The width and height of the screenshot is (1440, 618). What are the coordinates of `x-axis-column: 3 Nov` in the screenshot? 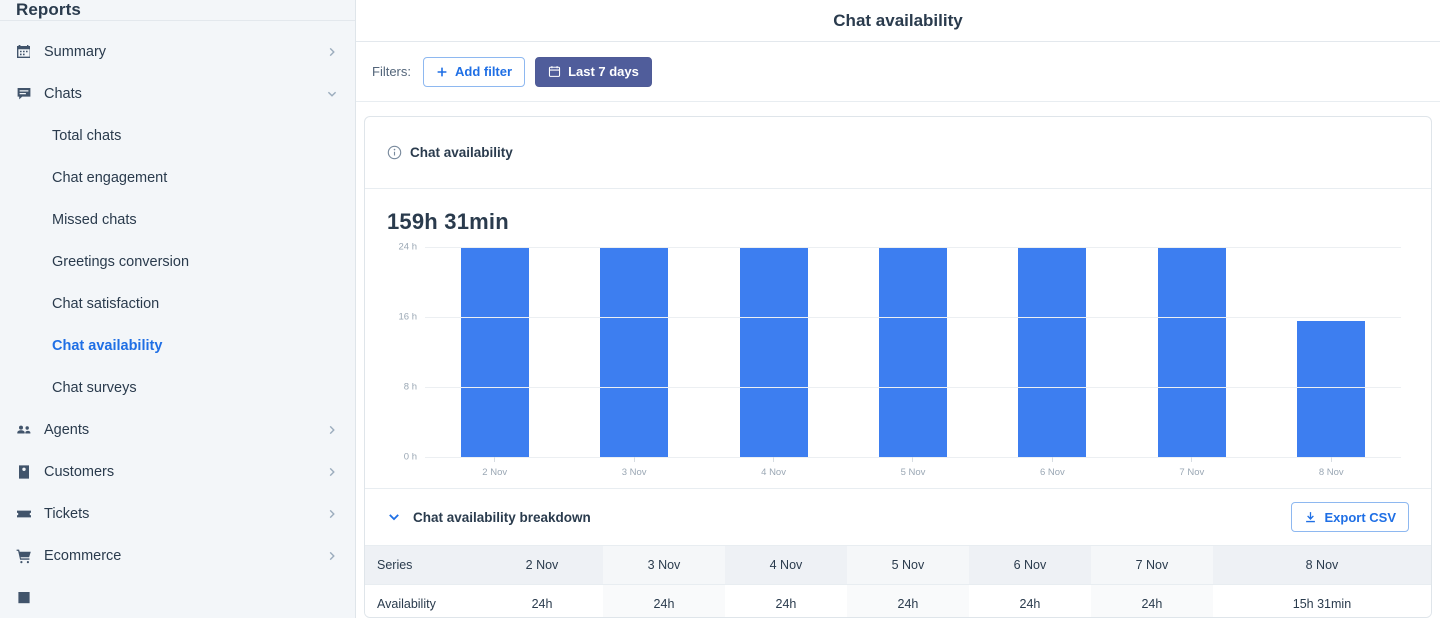 It's located at (633, 467).